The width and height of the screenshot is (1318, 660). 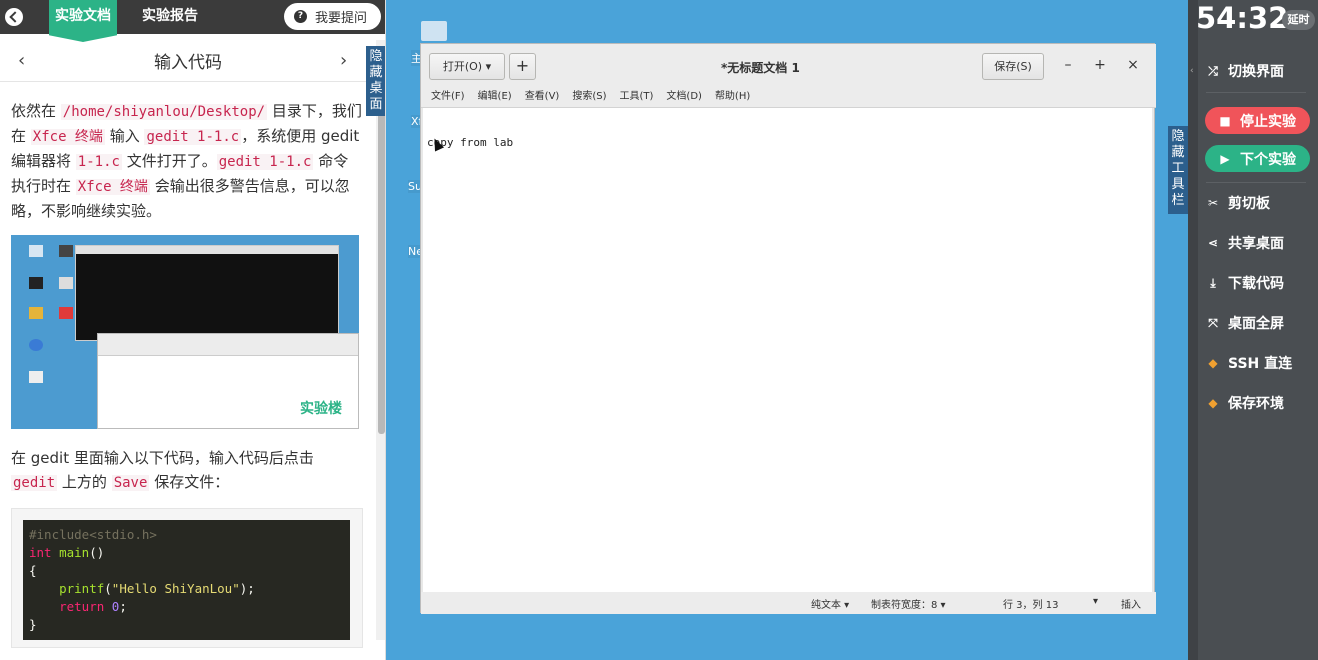 What do you see at coordinates (170, 17) in the screenshot?
I see `tab-lab-report: 实验报告` at bounding box center [170, 17].